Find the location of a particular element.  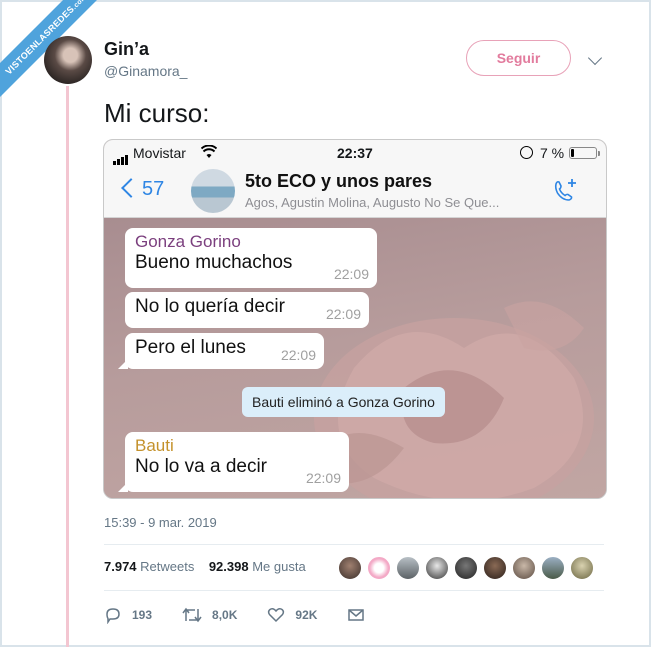

alarm-icon is located at coordinates (526, 152).